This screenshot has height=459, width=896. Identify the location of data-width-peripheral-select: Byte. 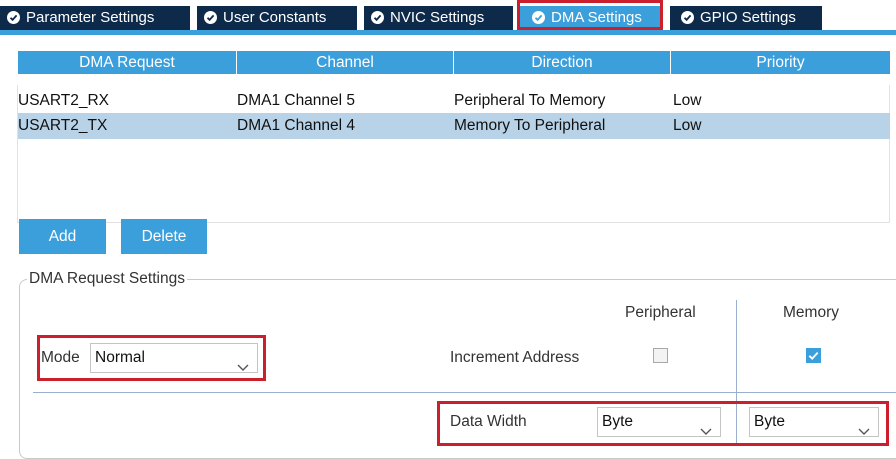
(659, 422).